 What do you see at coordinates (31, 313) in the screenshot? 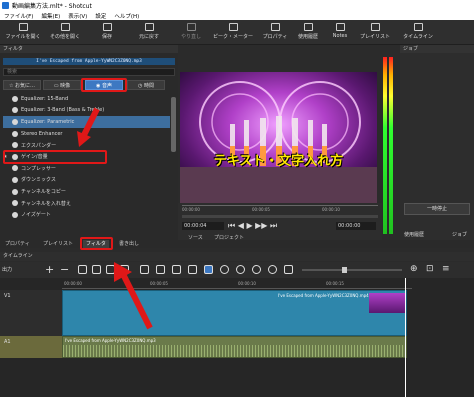
I see `track-header-v1: V1` at bounding box center [31, 313].